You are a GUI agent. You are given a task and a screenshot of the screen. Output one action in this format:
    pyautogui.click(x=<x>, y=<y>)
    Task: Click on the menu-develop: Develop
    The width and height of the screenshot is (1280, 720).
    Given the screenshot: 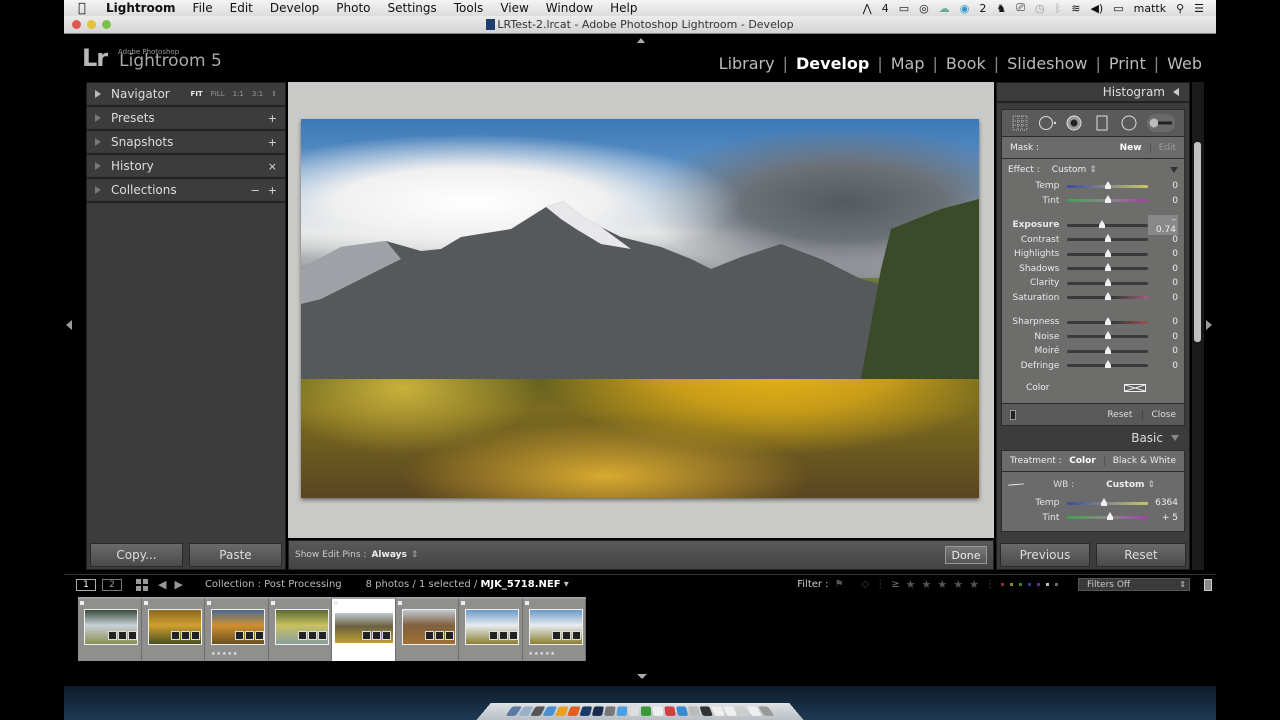 What is the action you would take?
    pyautogui.click(x=294, y=8)
    